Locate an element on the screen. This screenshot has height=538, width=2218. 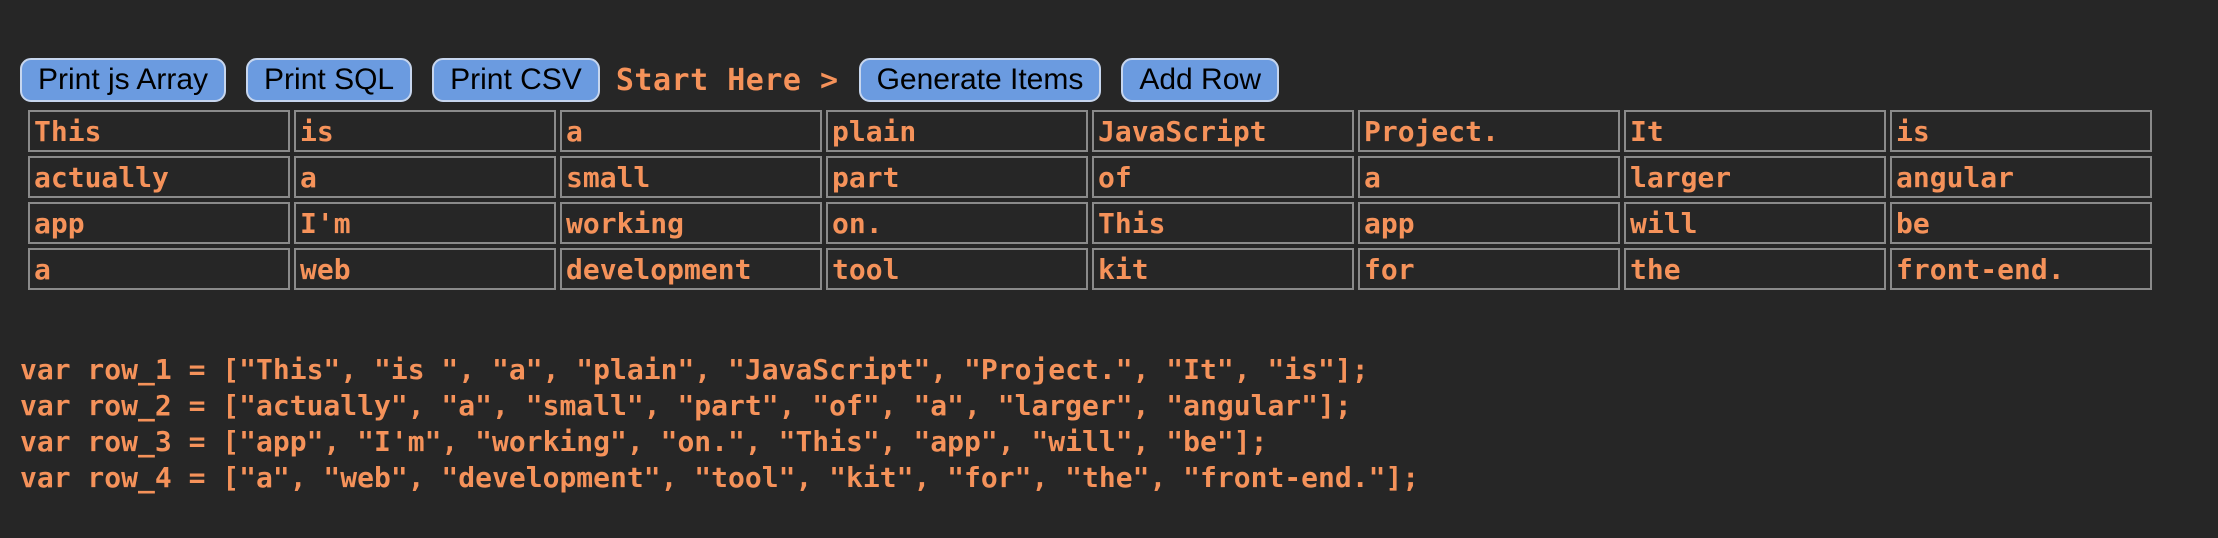
grid-cell: working is located at coordinates (691, 223).